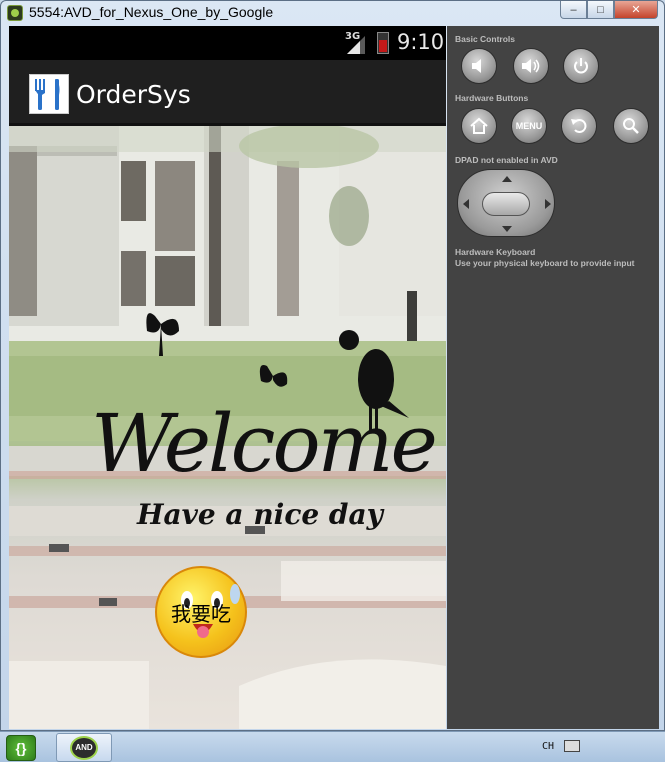  I want to click on volume-down-icon, so click(476, 66).